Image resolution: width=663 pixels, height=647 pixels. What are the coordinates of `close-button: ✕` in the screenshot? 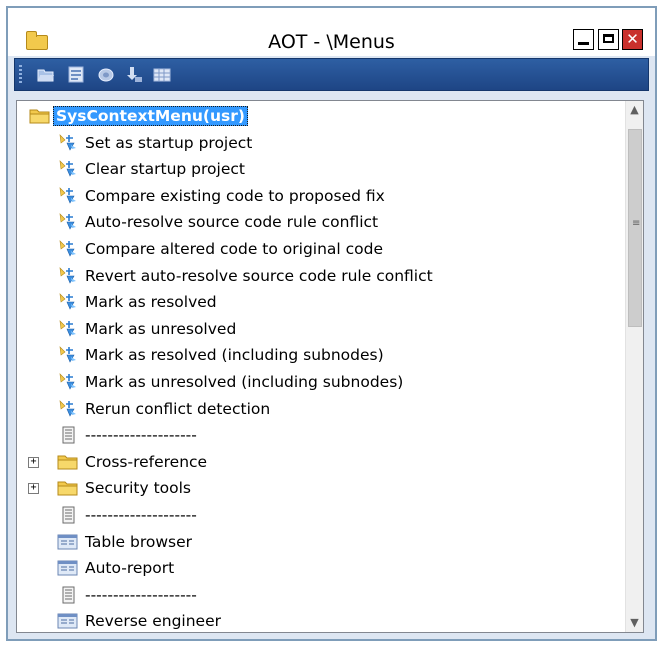 It's located at (632, 39).